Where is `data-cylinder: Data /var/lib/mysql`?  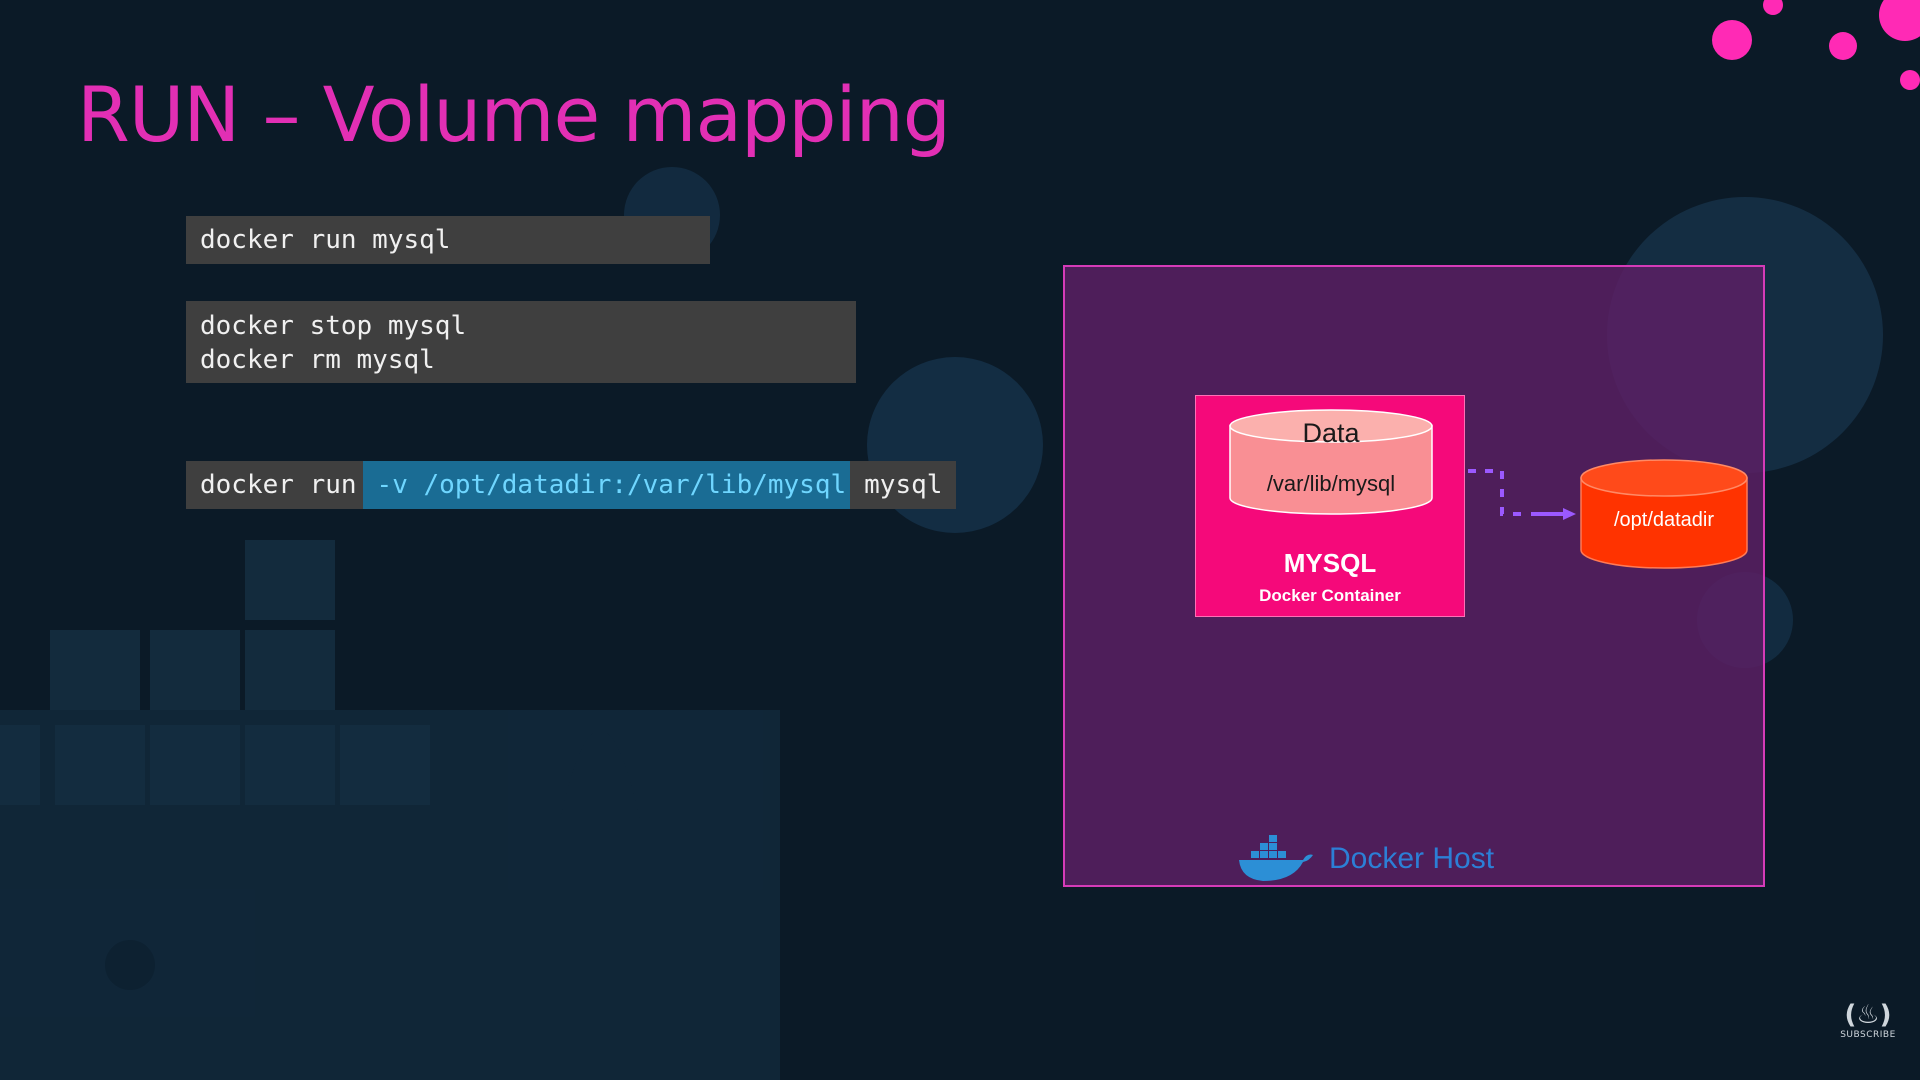
data-cylinder: Data /var/lib/mysql is located at coordinates (1331, 462).